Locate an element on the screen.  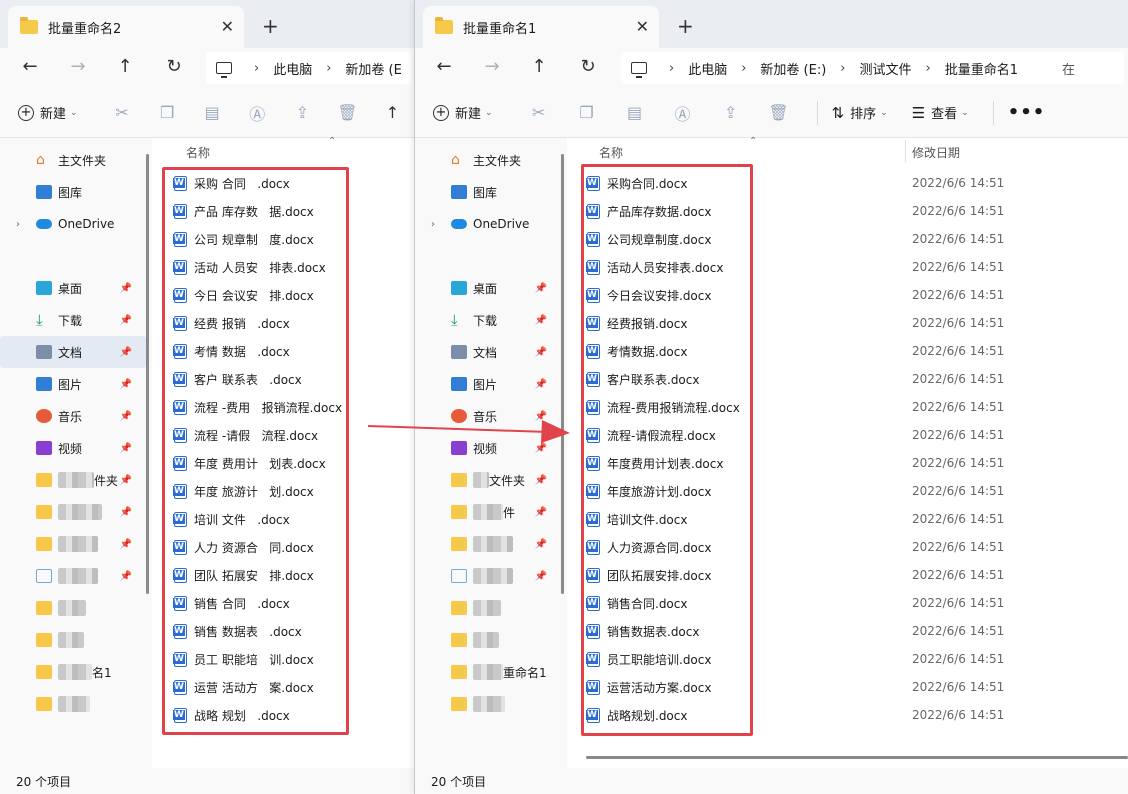
tab-active: 批量重命名1 ✕ is located at coordinates (541, 27).